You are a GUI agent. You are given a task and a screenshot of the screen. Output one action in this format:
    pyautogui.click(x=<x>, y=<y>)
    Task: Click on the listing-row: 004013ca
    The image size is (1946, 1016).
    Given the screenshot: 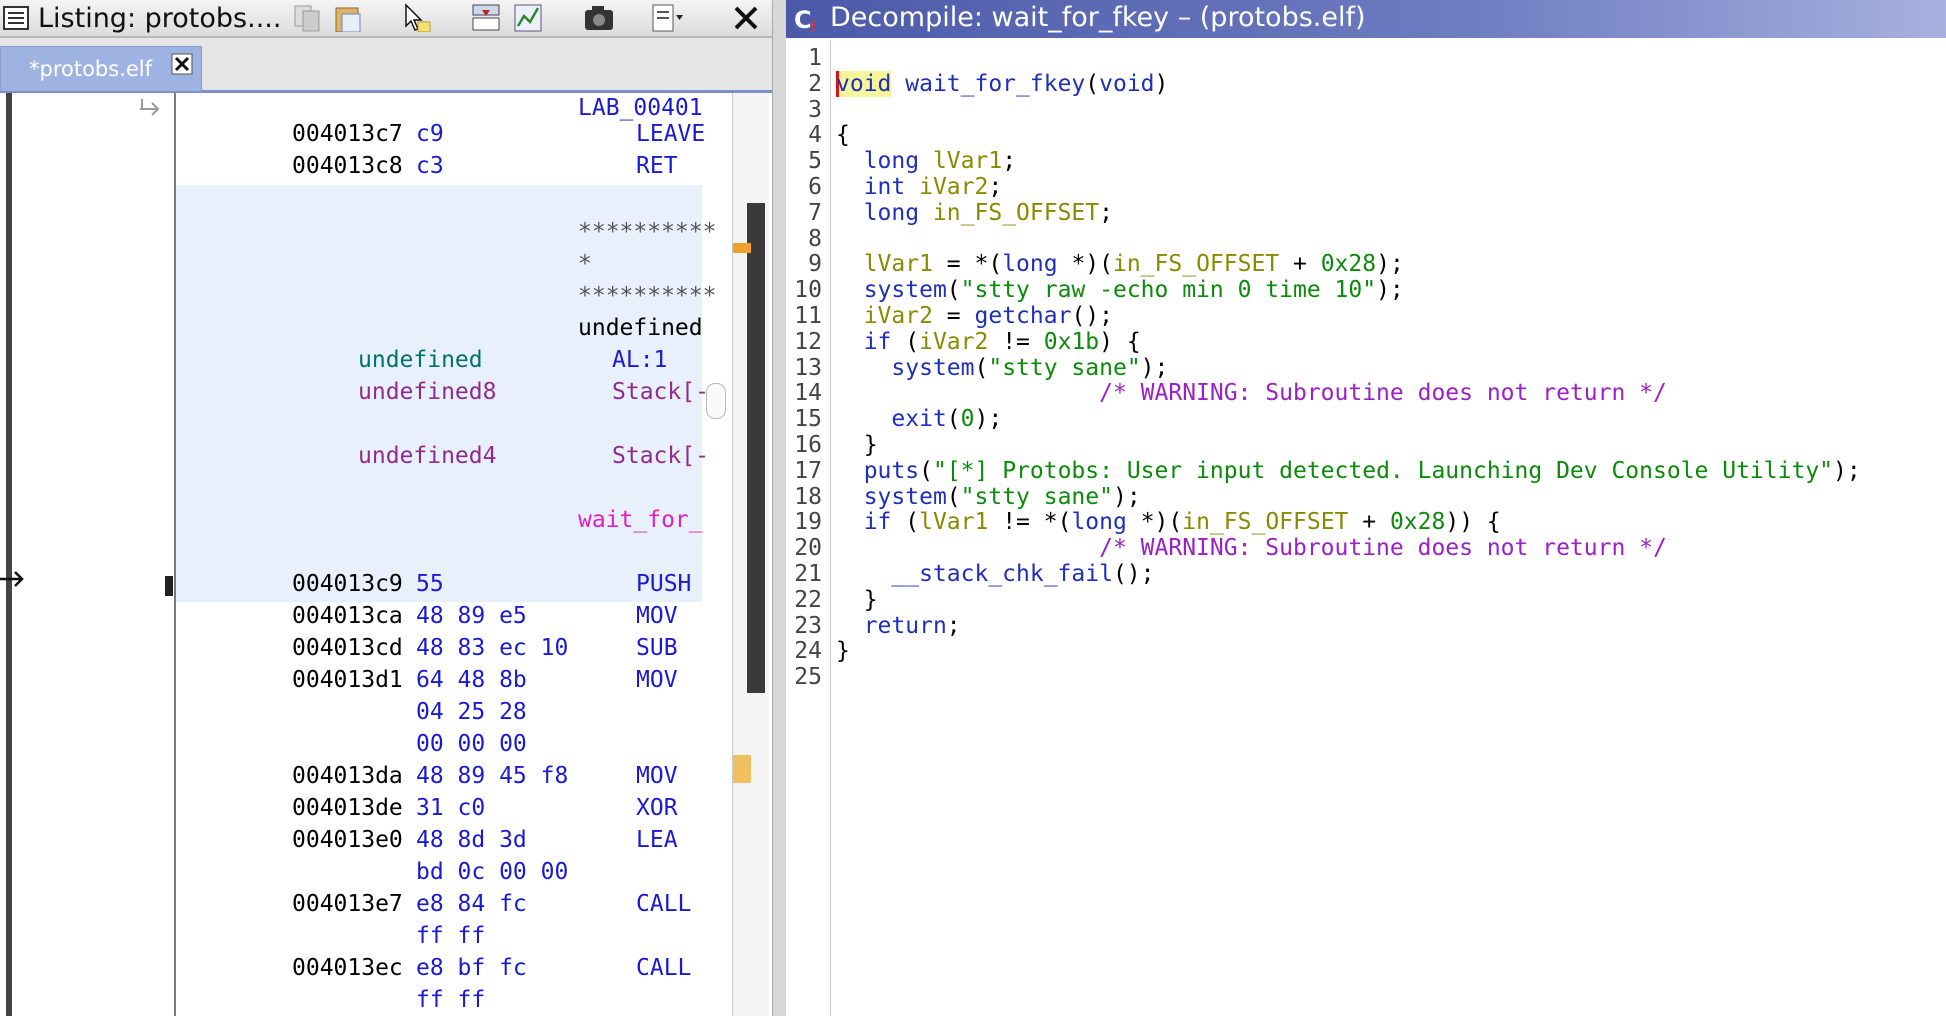 What is the action you would take?
    pyautogui.click(x=347, y=616)
    